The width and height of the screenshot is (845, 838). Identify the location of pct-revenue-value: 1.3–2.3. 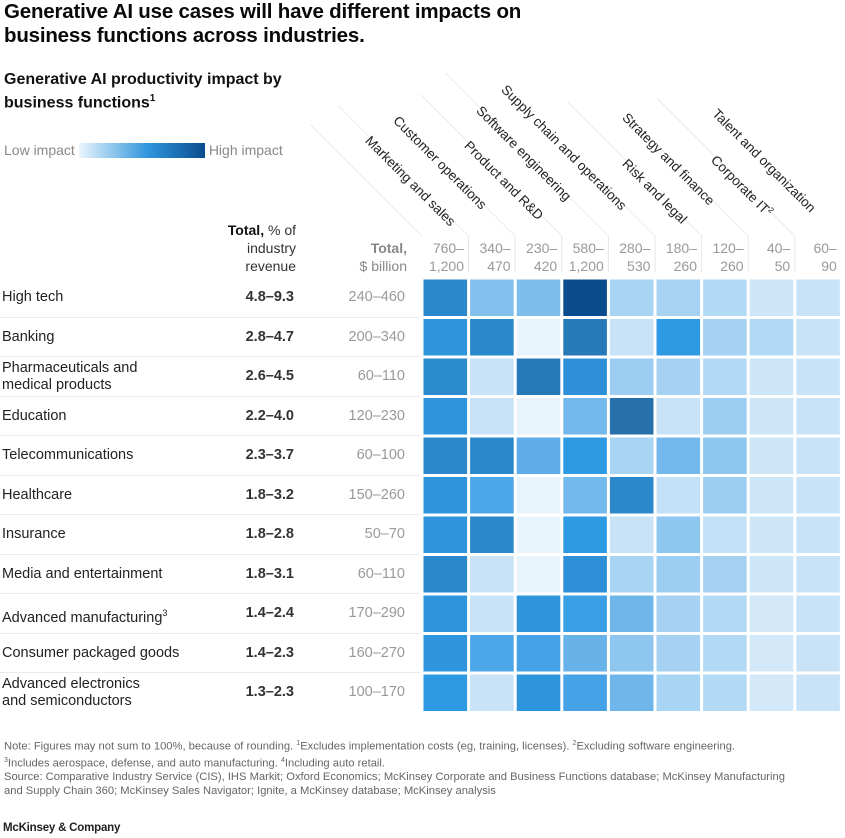
(269, 692).